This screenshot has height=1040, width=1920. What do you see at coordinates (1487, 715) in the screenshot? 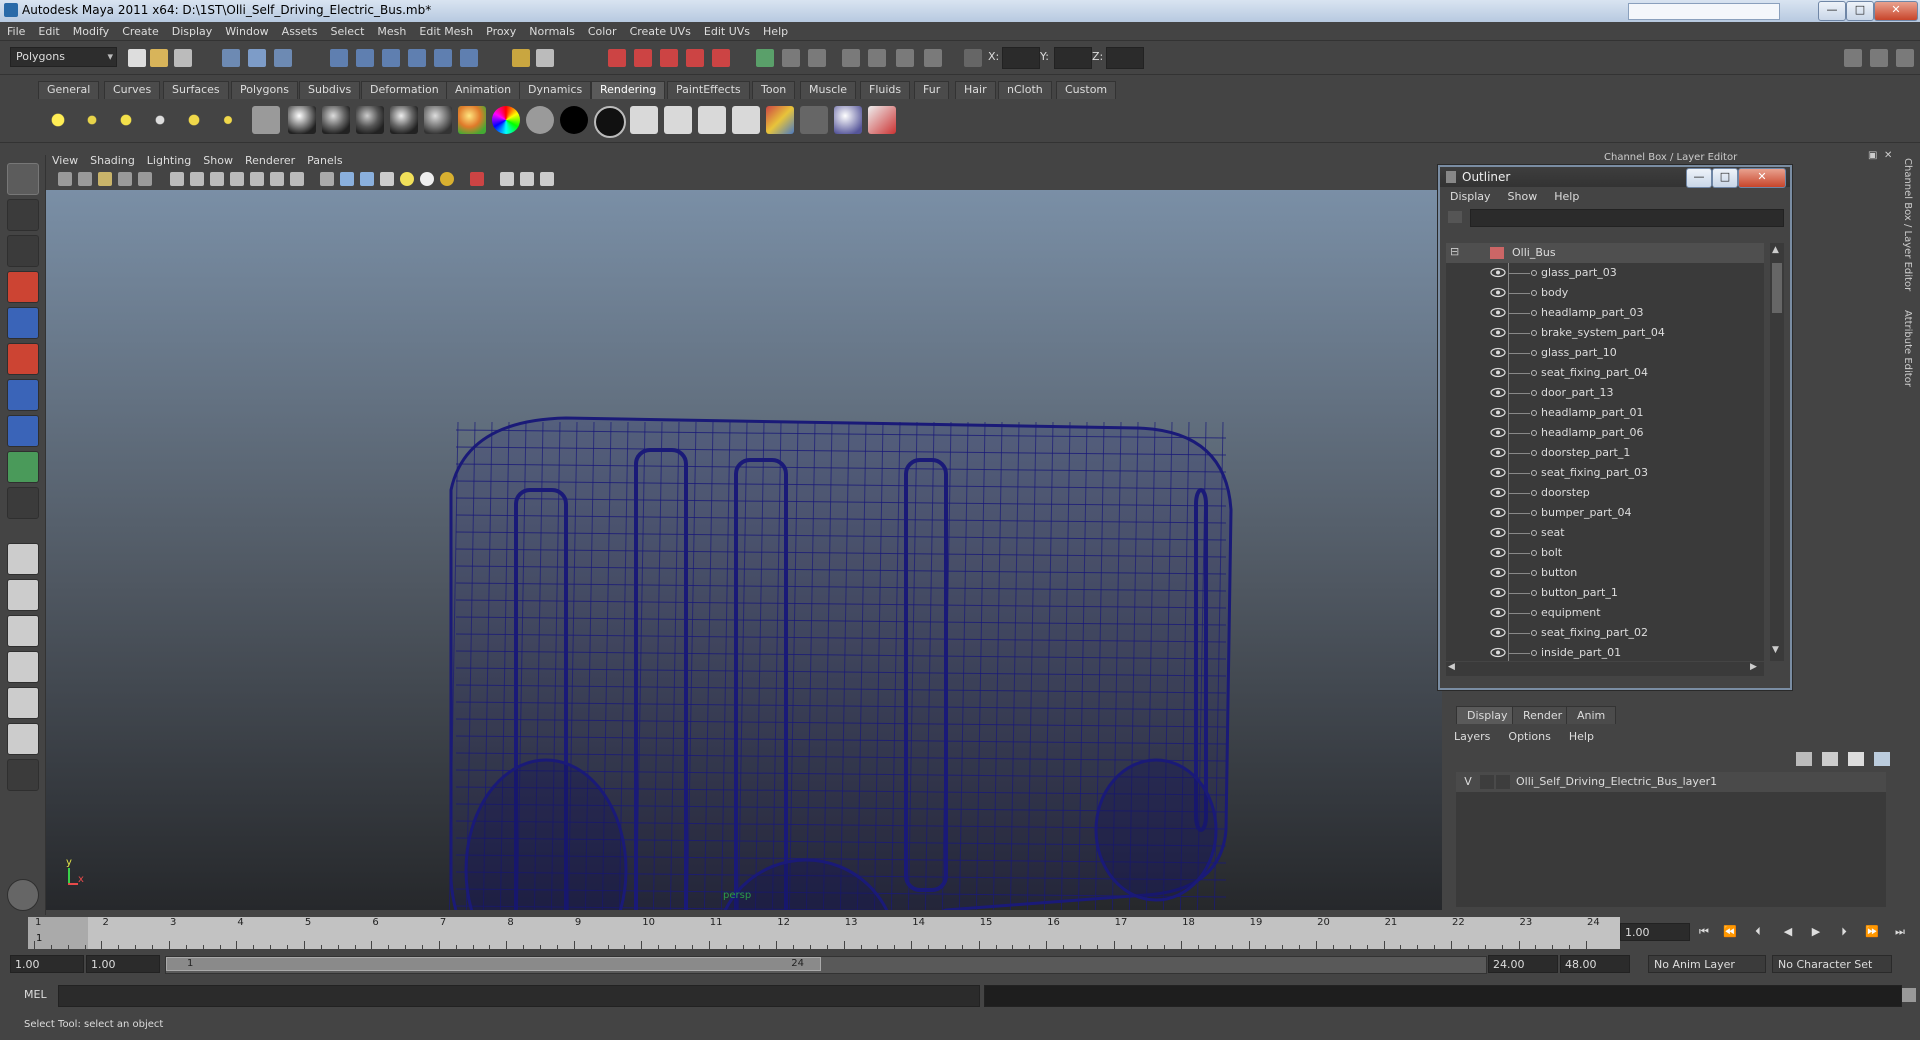
I see `layer-tab-display: Display` at bounding box center [1487, 715].